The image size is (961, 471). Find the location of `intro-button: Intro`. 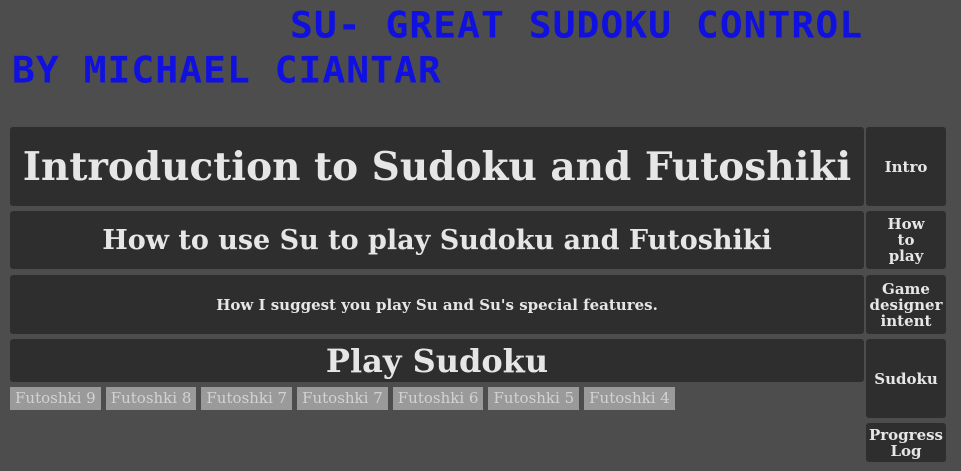

intro-button: Intro is located at coordinates (906, 166).